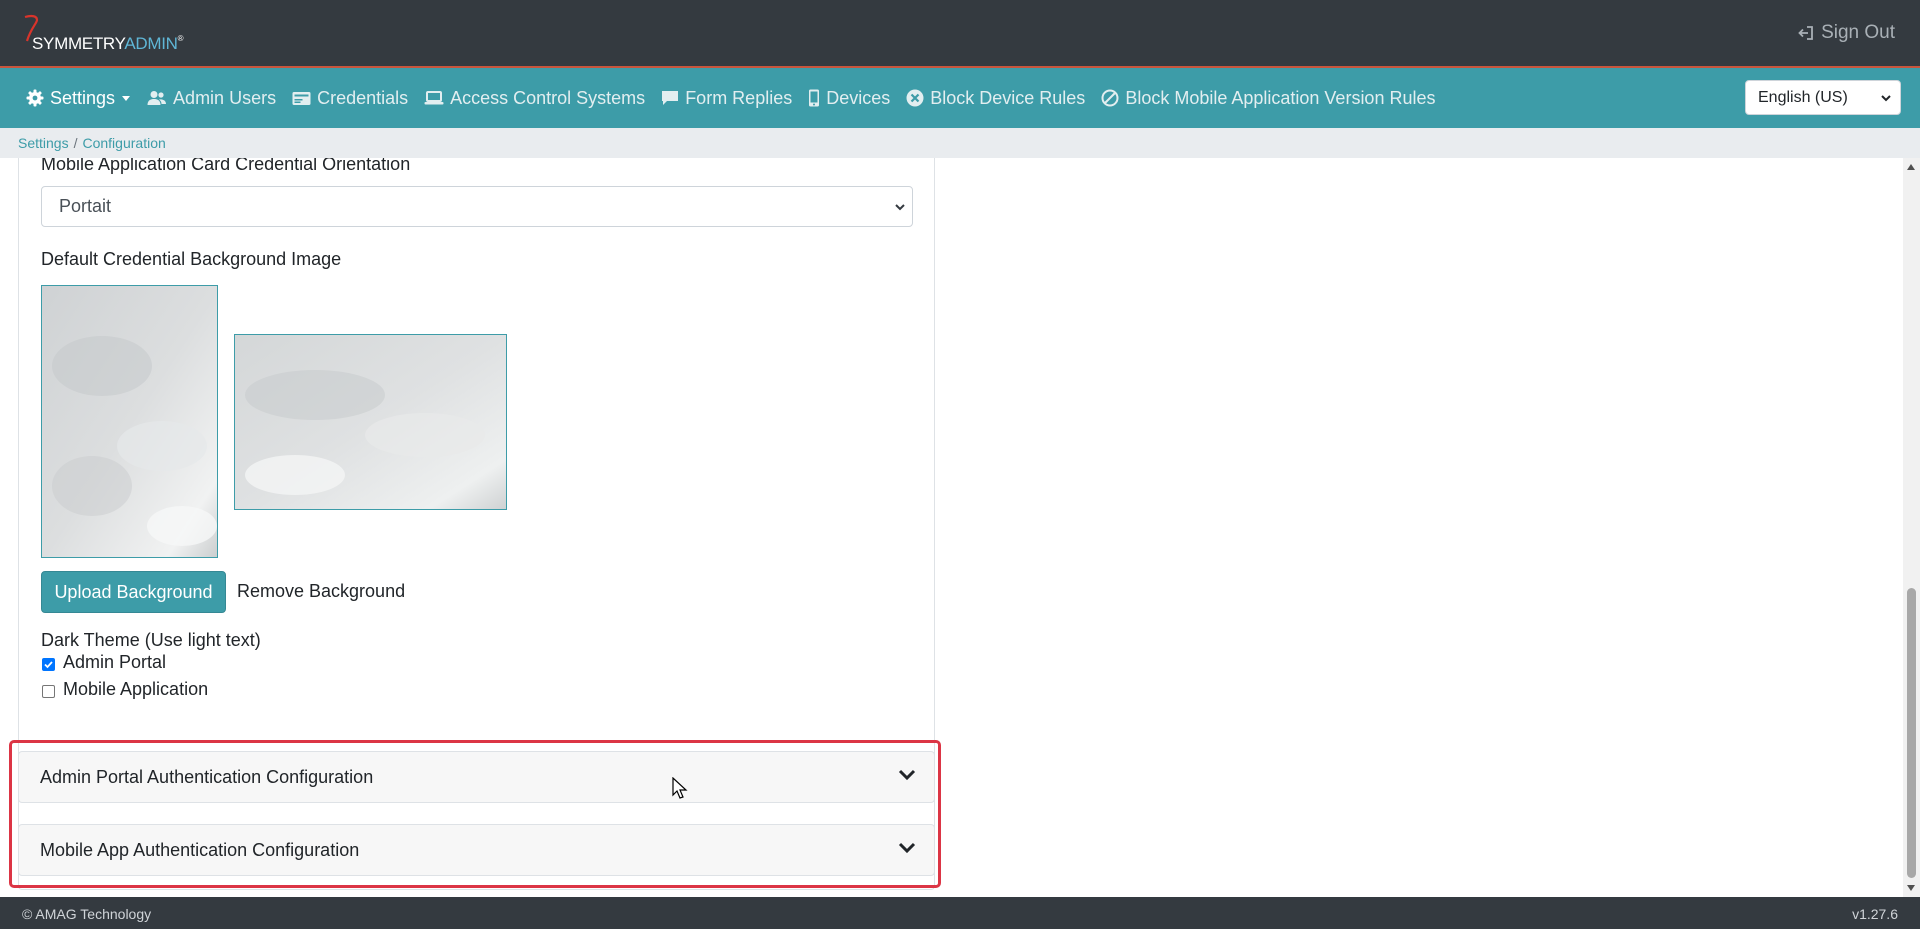 The image size is (1920, 929). Describe the element at coordinates (321, 591) in the screenshot. I see `remove-background-button: Remove Background` at that location.